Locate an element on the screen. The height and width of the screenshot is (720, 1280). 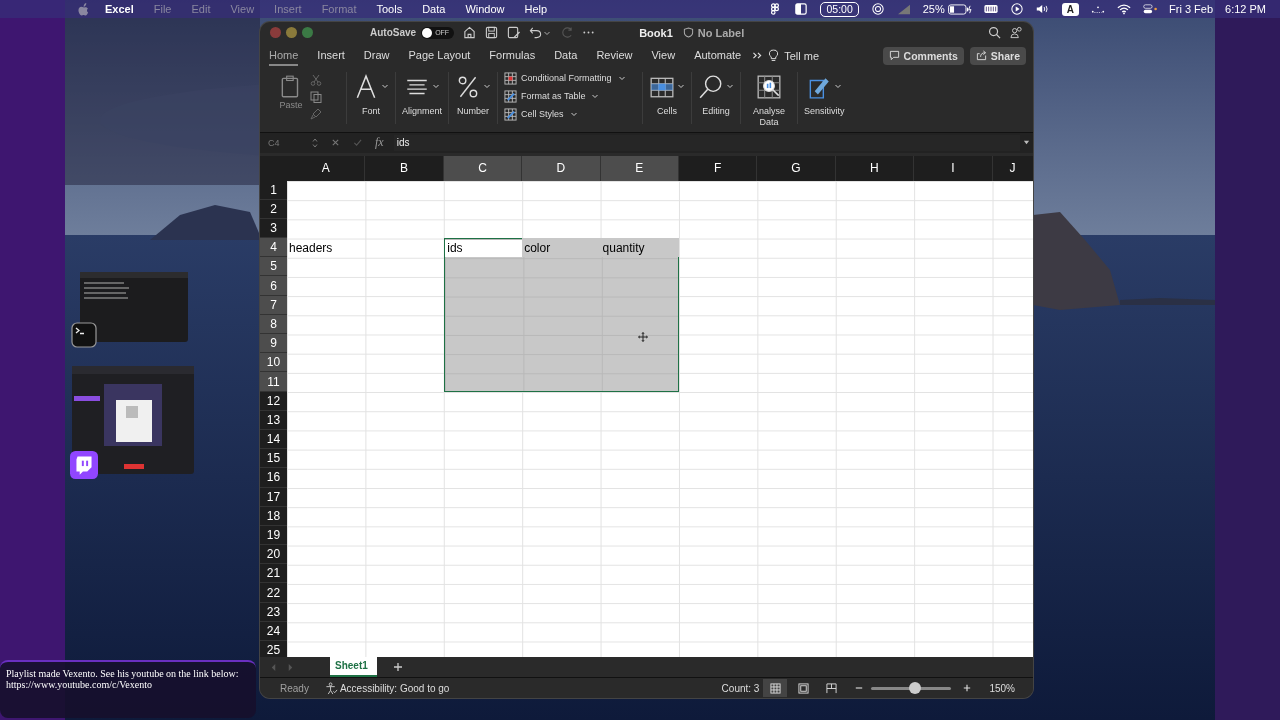
row-header: 10 is located at coordinates (273, 363).